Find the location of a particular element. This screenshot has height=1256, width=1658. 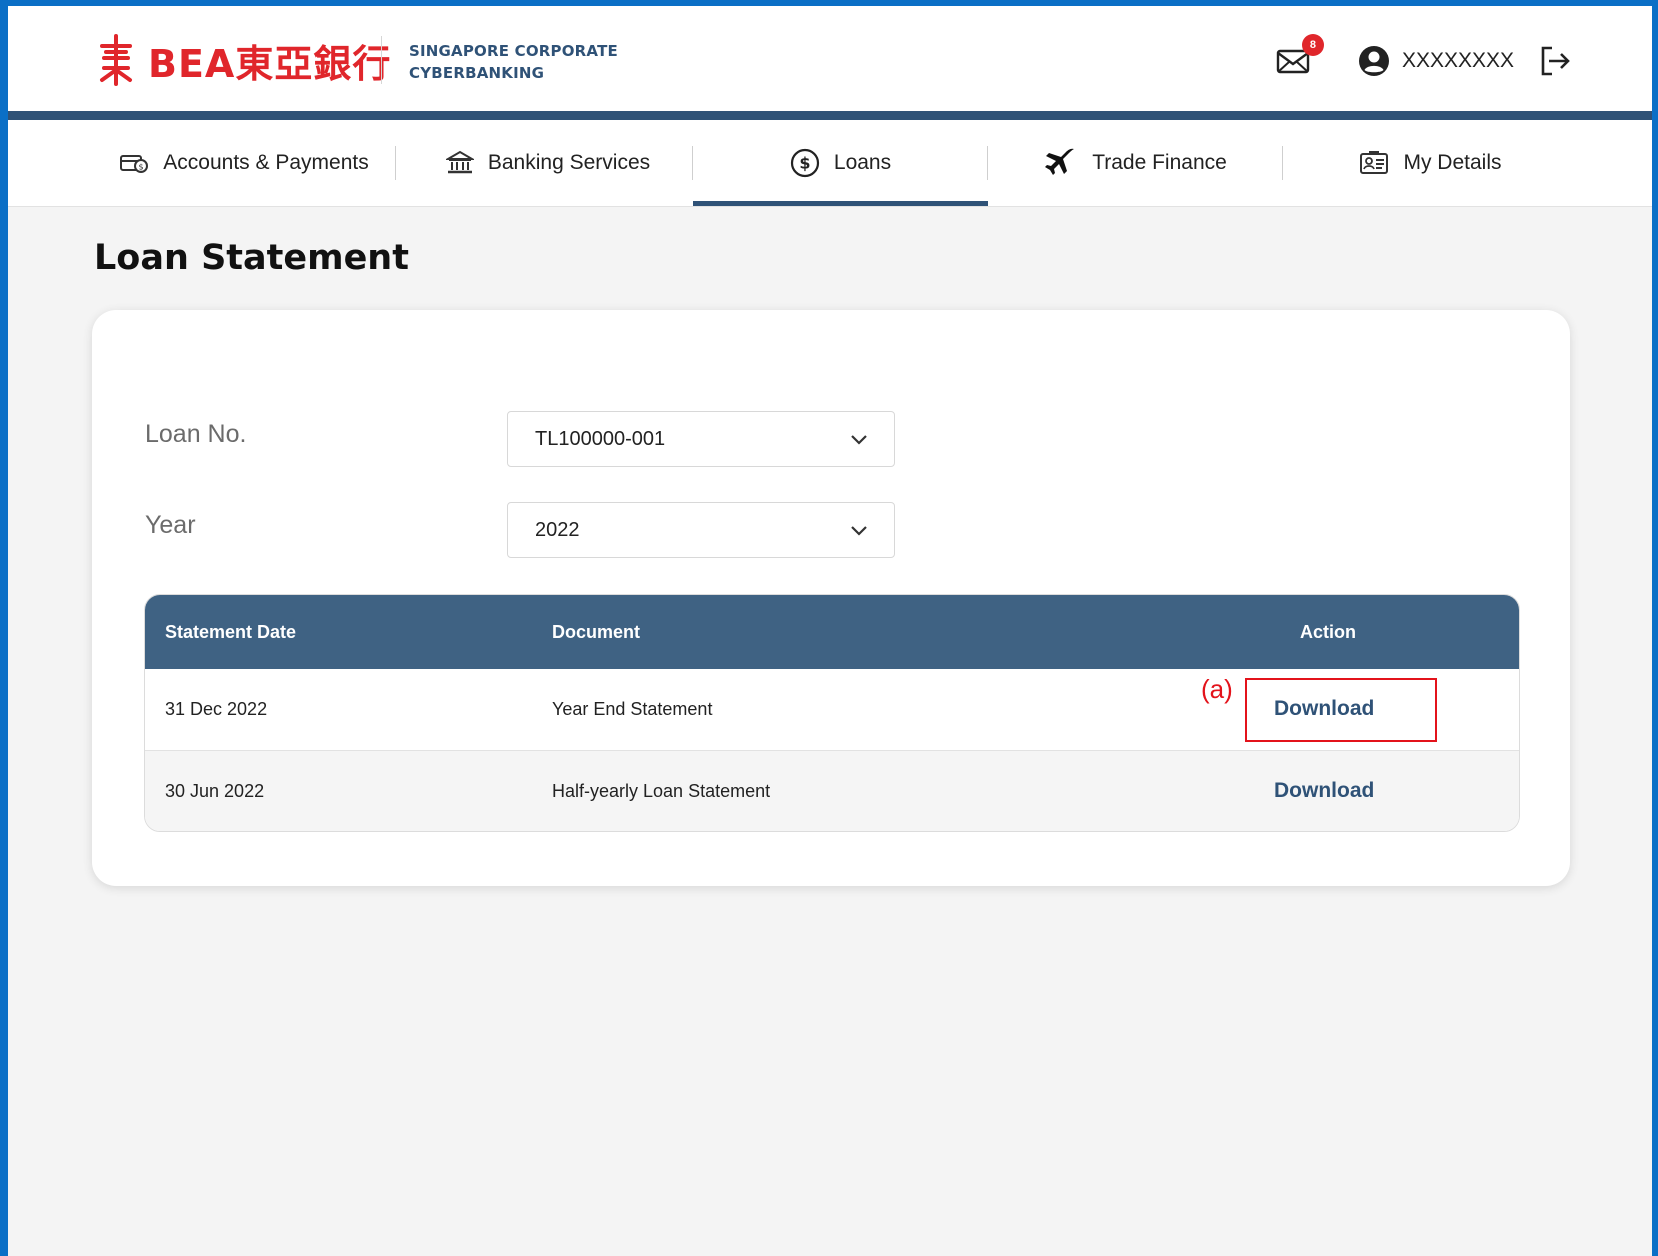

header-action: Action is located at coordinates (1328, 632).